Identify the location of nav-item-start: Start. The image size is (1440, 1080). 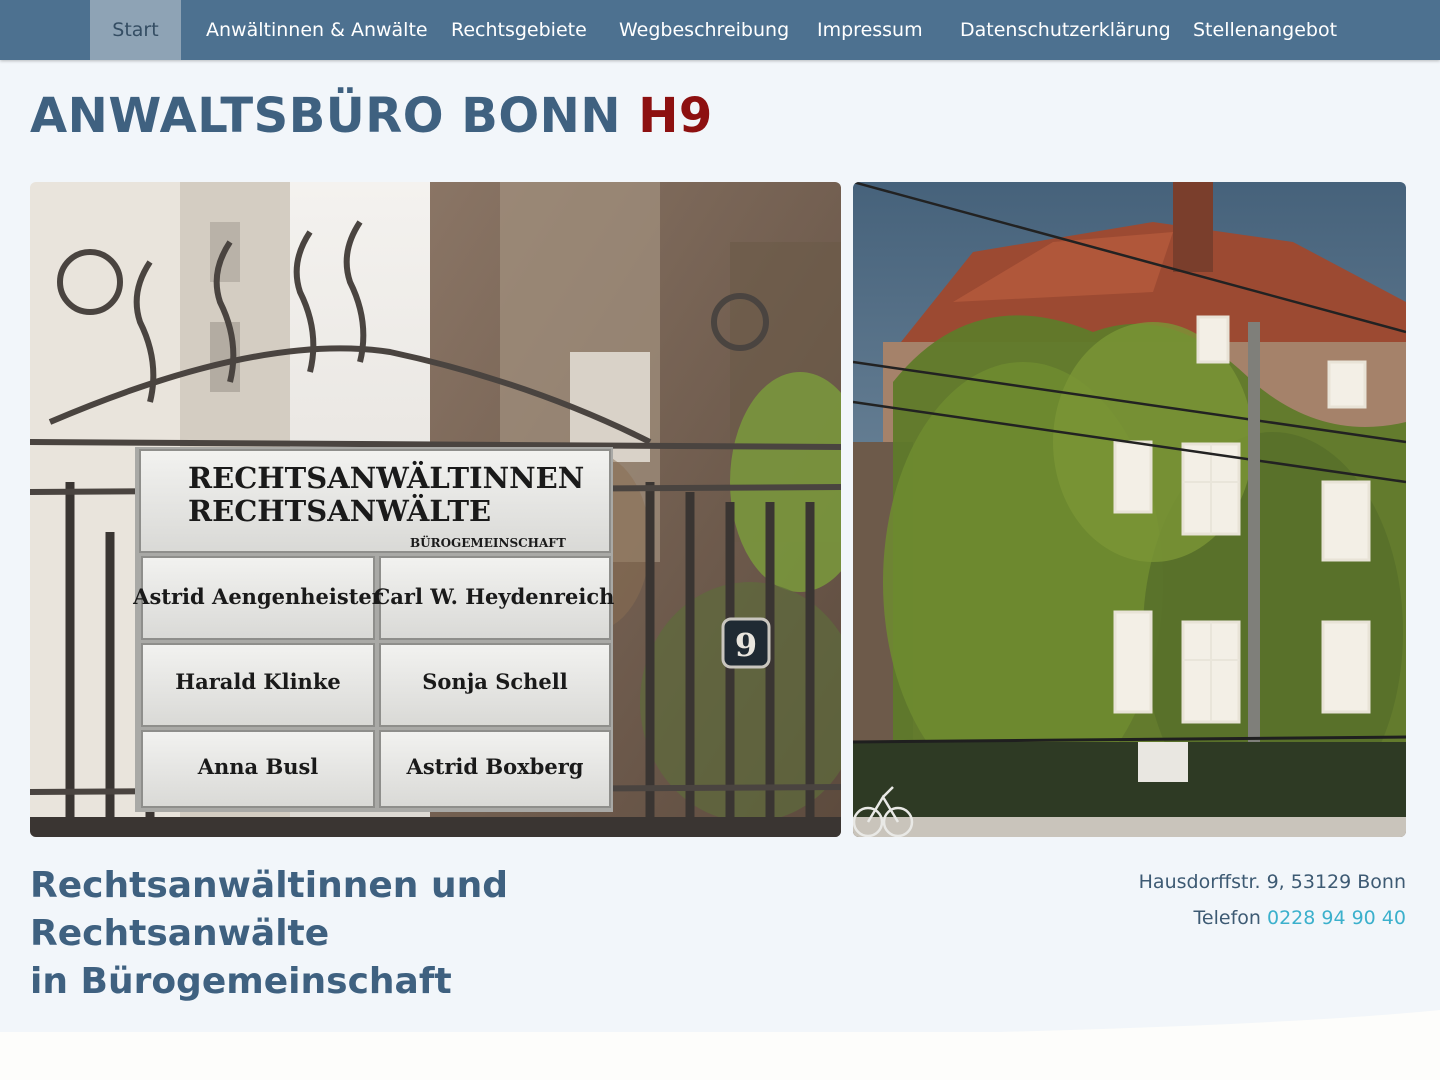
(135, 30).